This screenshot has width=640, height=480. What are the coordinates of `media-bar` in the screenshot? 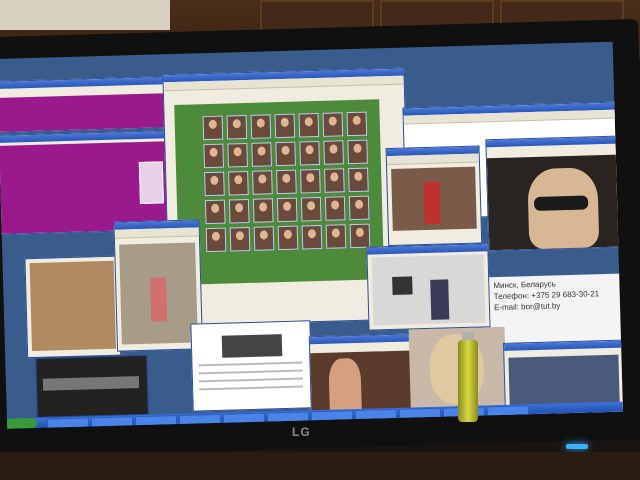 It's located at (91, 383).